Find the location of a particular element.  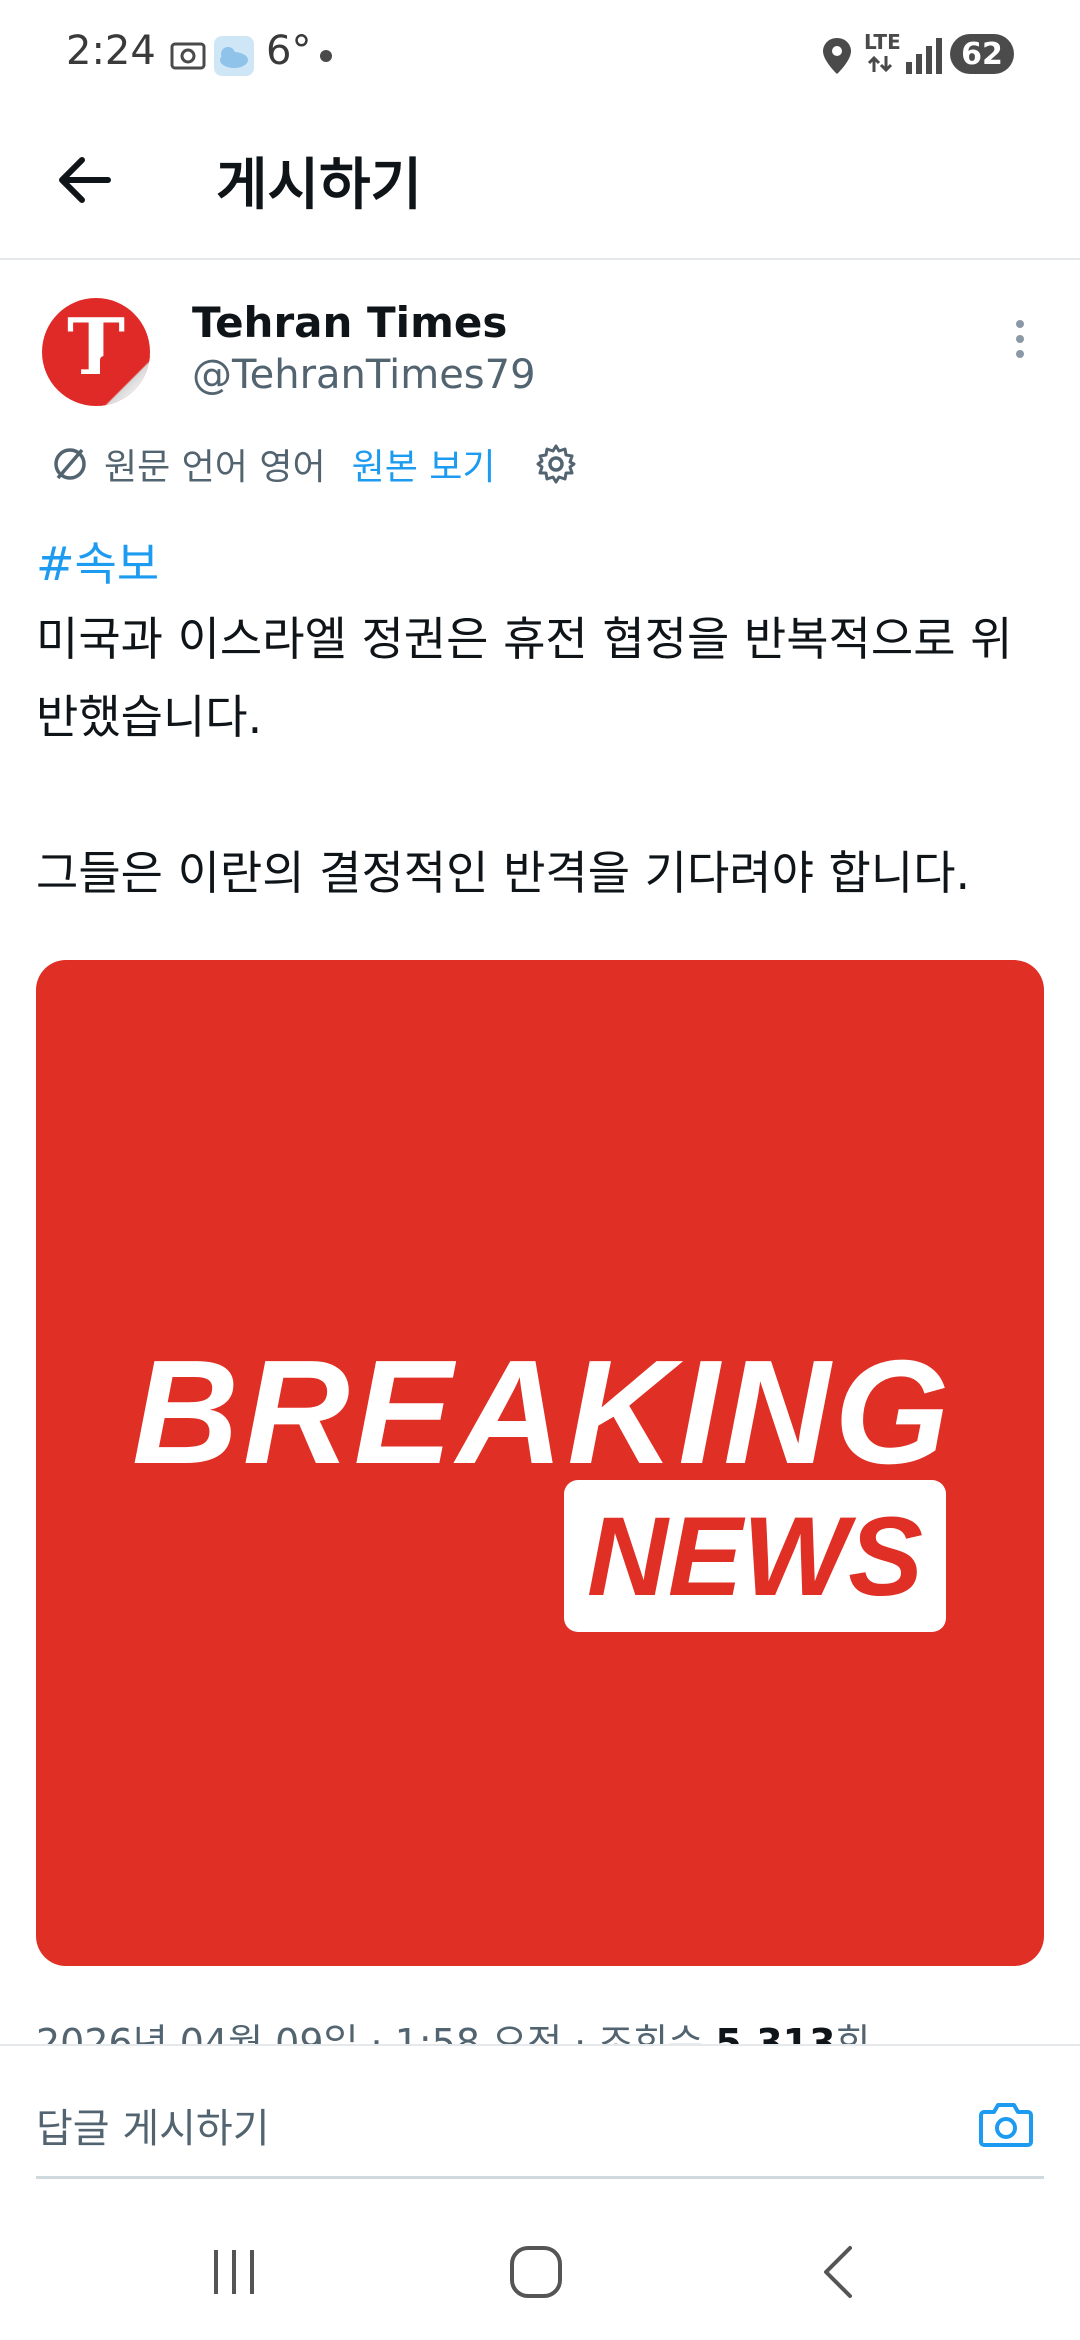

camera-icon is located at coordinates (1006, 2124).